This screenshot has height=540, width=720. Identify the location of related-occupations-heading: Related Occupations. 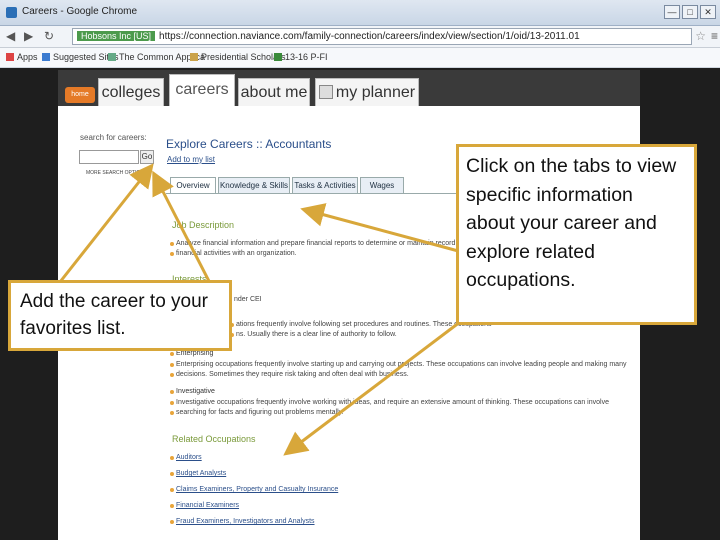
(214, 439).